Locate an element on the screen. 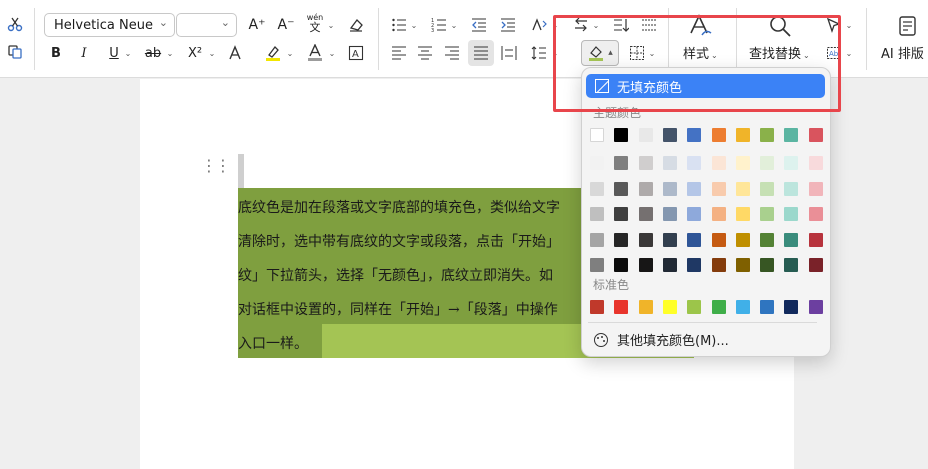 This screenshot has height=469, width=928. underline-button: U is located at coordinates (114, 53).